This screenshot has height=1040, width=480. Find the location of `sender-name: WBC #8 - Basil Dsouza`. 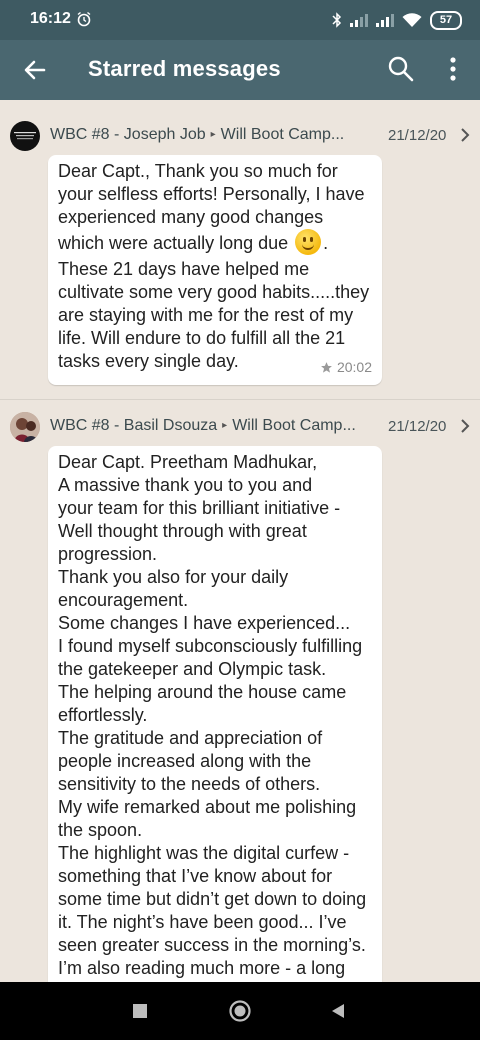

sender-name: WBC #8 - Basil Dsouza is located at coordinates (134, 425).